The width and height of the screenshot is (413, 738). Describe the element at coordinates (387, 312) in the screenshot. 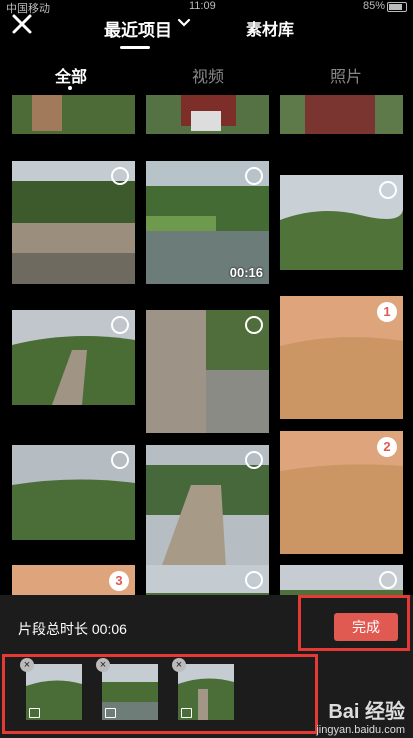

I see `selection-number: 1` at that location.